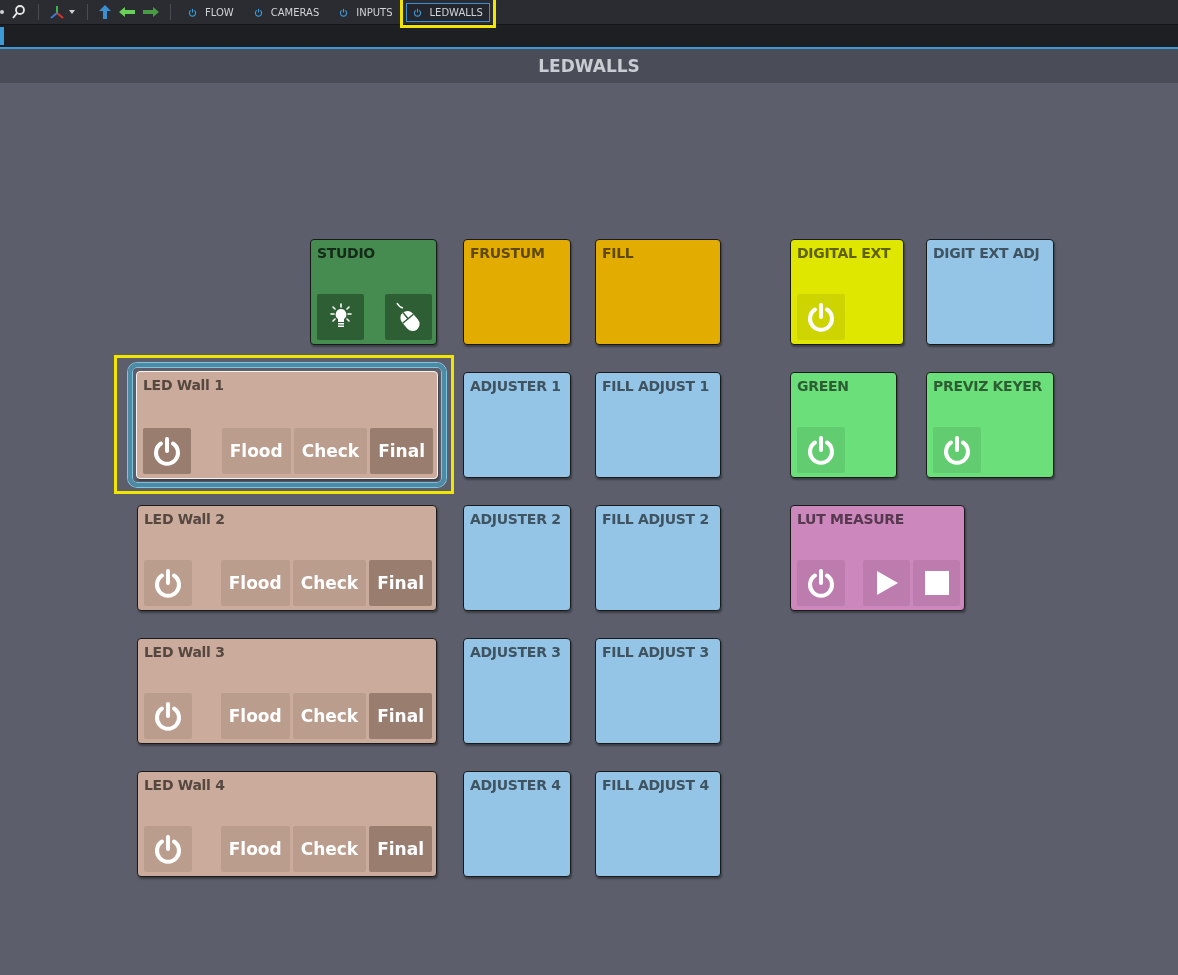 The width and height of the screenshot is (1178, 975). Describe the element at coordinates (843, 425) in the screenshot. I see `control-tile: GREEN` at that location.